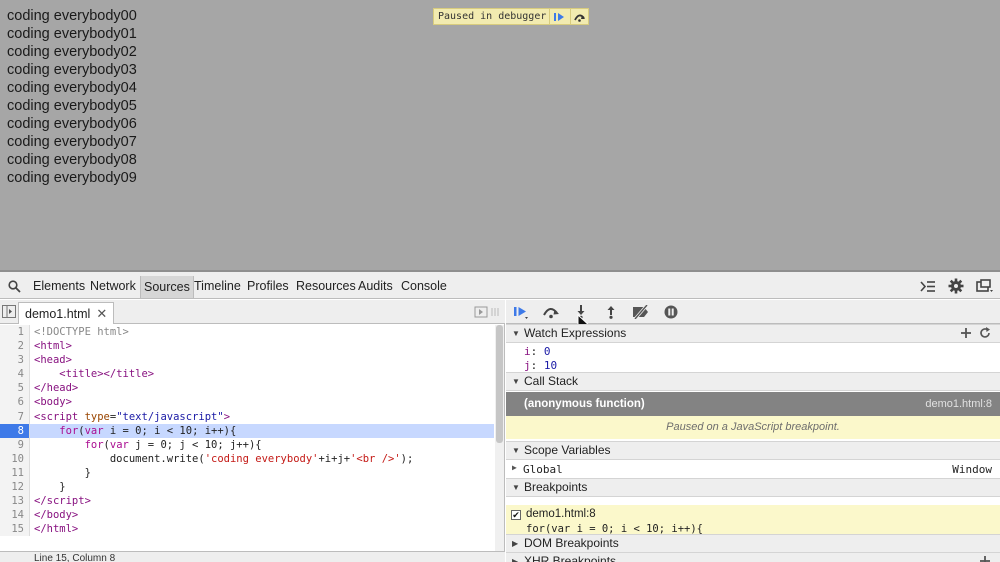 The width and height of the screenshot is (1000, 562). What do you see at coordinates (247, 487) in the screenshot?
I see `code-line: 12 }` at bounding box center [247, 487].